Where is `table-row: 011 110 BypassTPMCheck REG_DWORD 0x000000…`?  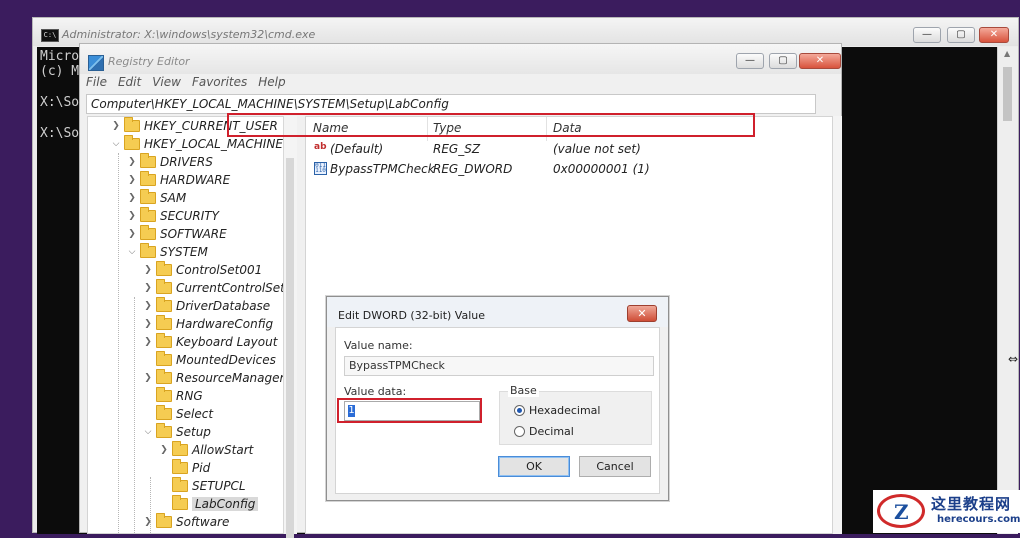 table-row: 011 110 BypassTPMCheck REG_DWORD 0x000000… is located at coordinates (569, 169).